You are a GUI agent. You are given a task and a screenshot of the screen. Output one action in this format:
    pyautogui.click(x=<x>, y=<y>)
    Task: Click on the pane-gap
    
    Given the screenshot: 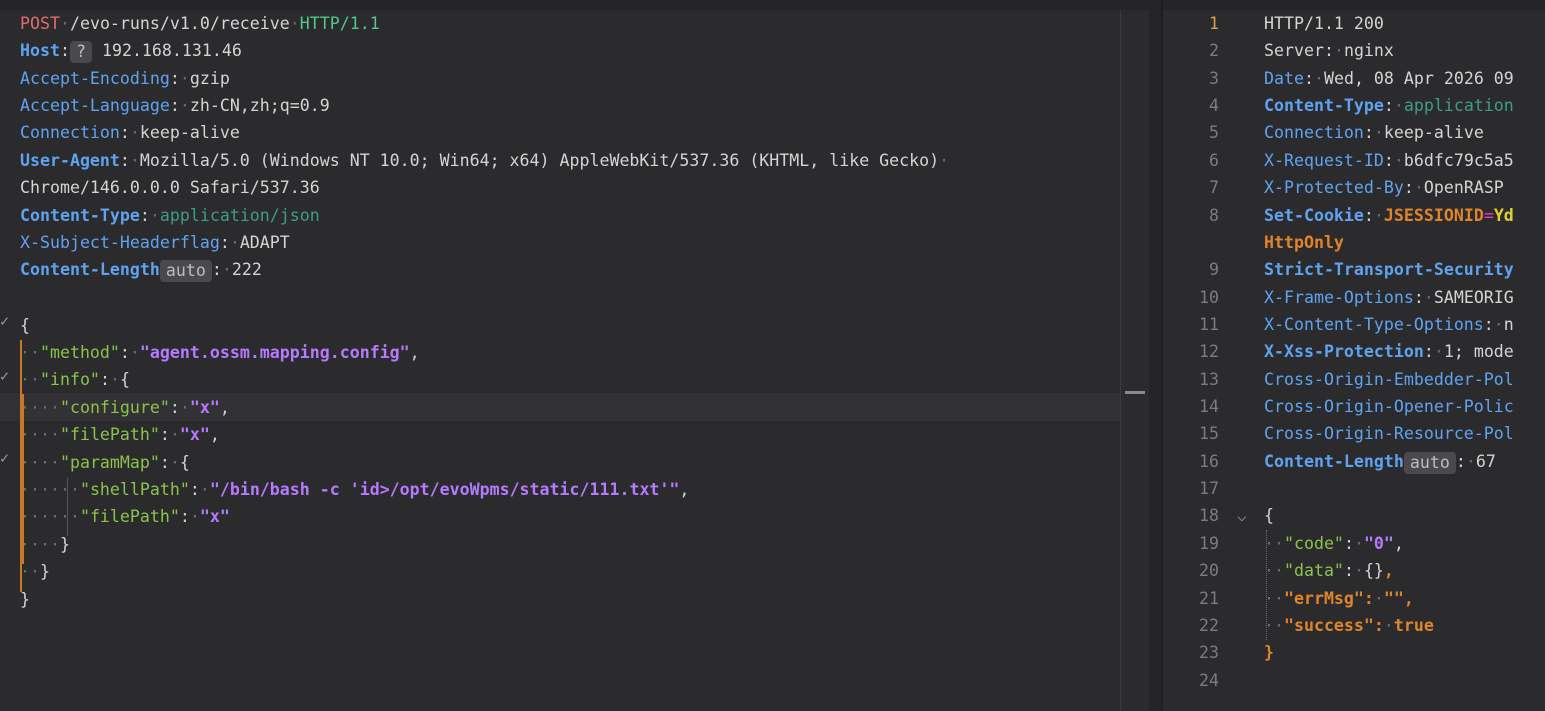 What is the action you would take?
    pyautogui.click(x=1155, y=355)
    